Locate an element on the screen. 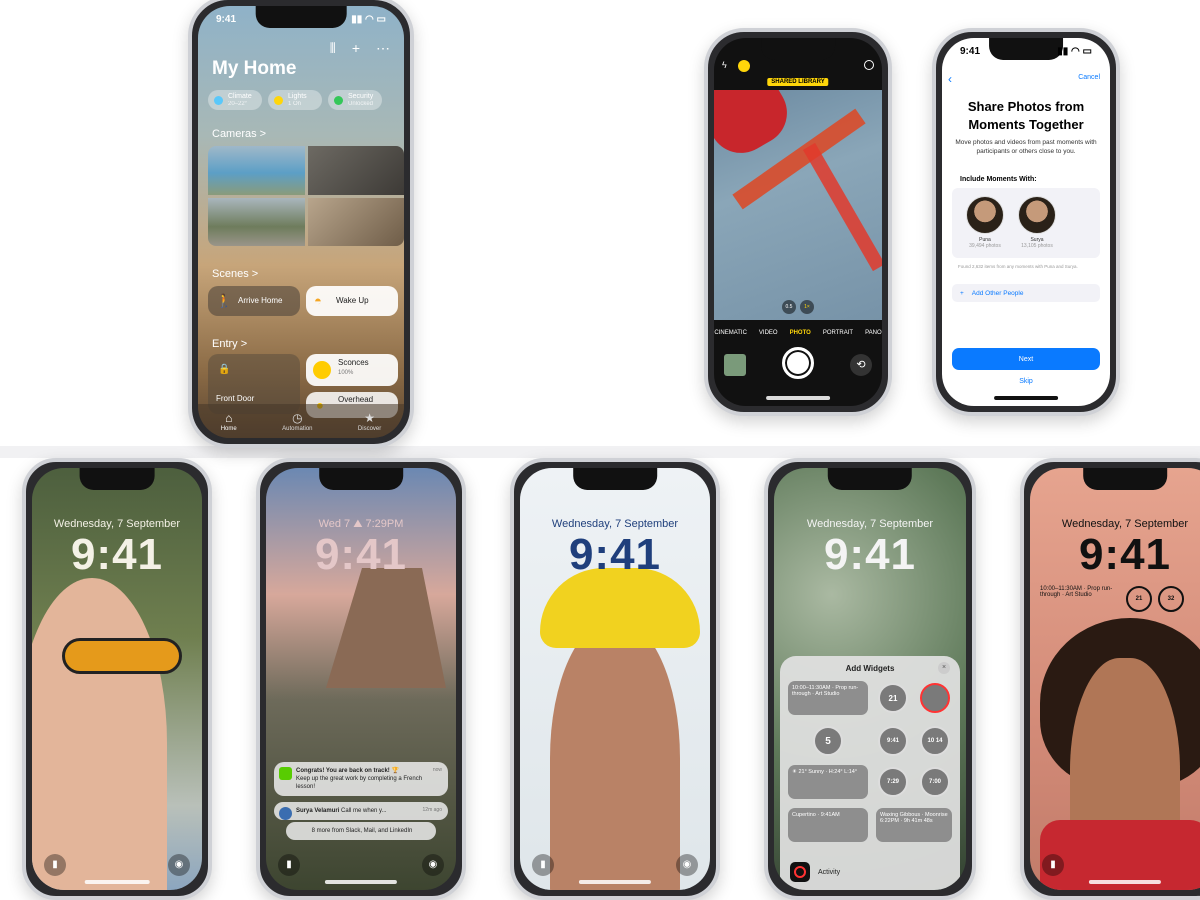  star-icon: ★ is located at coordinates (369, 417).